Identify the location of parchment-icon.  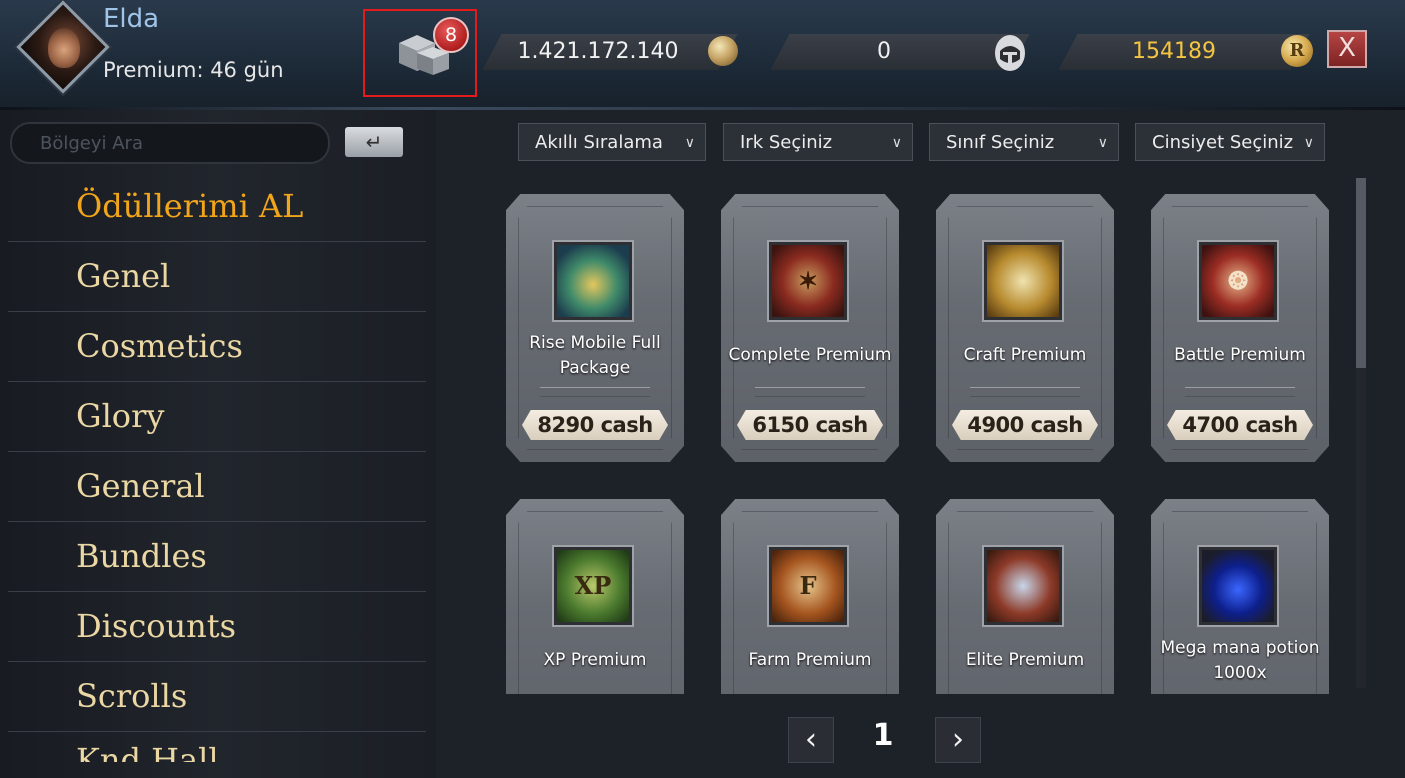
(1023, 281).